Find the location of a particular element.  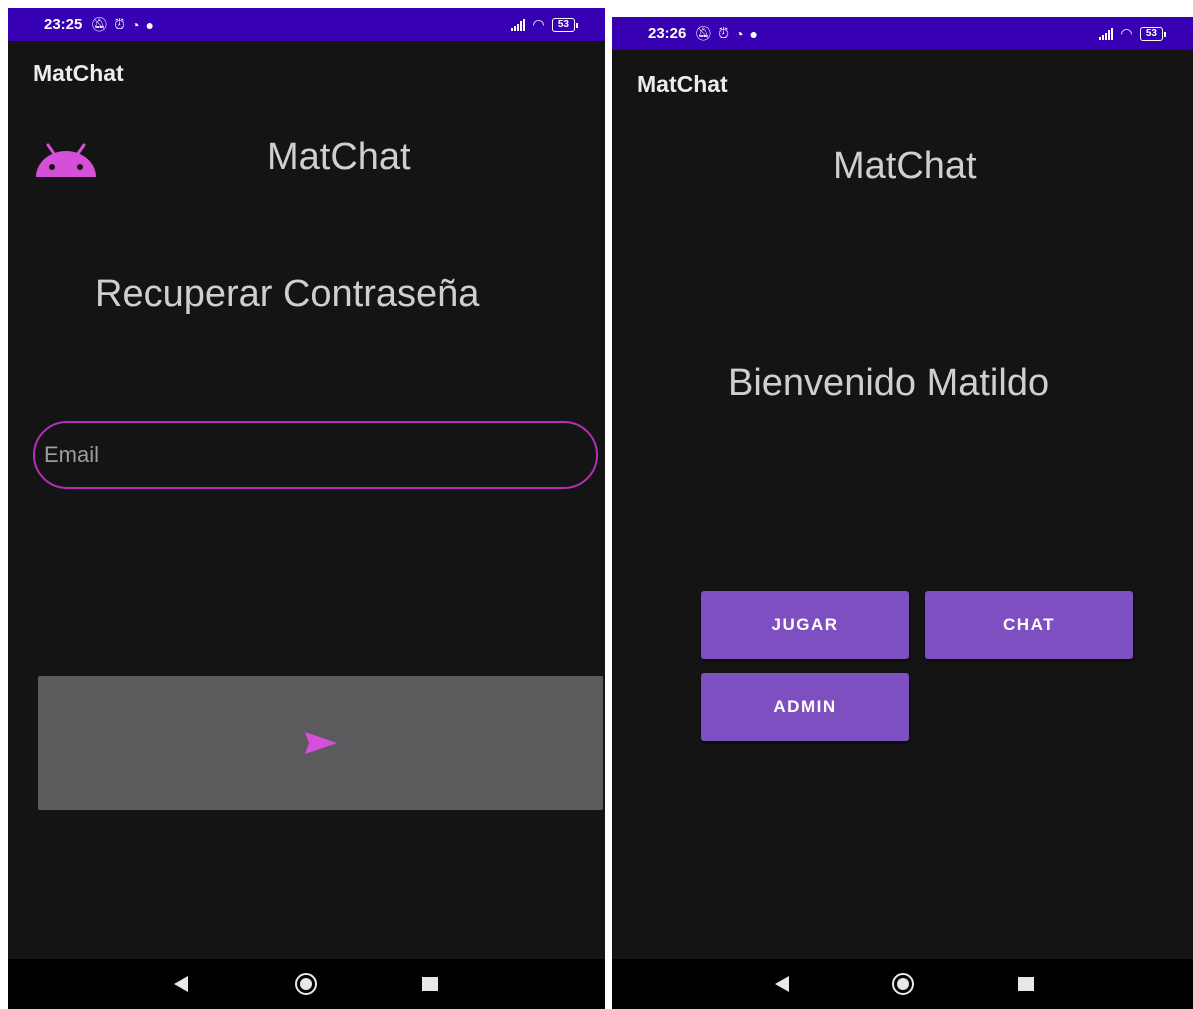

email-field is located at coordinates (315, 455).